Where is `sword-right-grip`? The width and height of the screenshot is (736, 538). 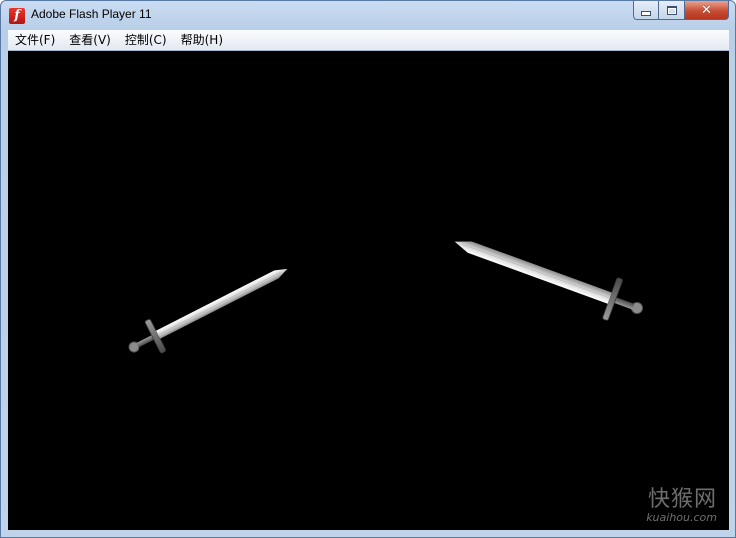
sword-right-grip is located at coordinates (624, 303).